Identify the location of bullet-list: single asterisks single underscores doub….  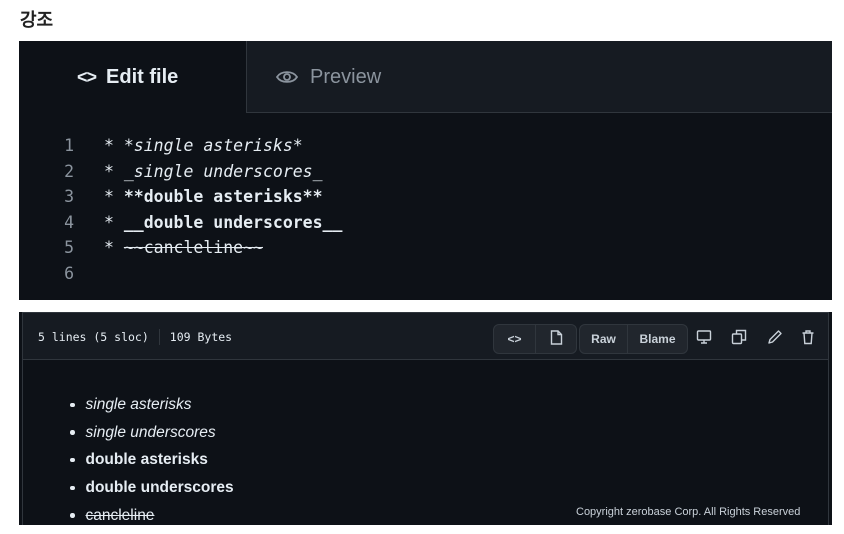
(152, 458).